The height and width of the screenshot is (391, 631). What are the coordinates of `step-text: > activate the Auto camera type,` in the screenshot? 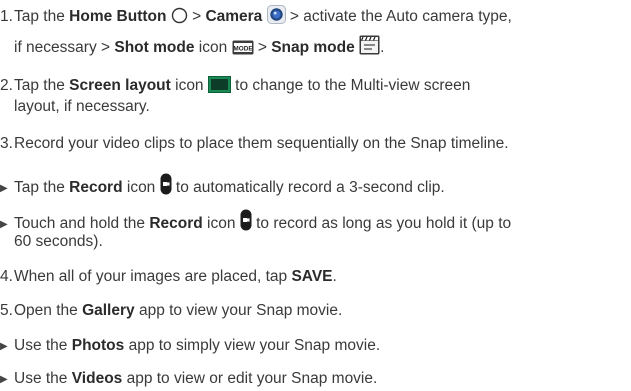 It's located at (398, 16).